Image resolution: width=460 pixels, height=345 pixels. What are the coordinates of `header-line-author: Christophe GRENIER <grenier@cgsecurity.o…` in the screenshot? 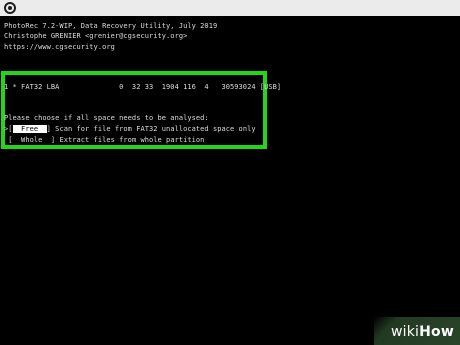 It's located at (96, 36).